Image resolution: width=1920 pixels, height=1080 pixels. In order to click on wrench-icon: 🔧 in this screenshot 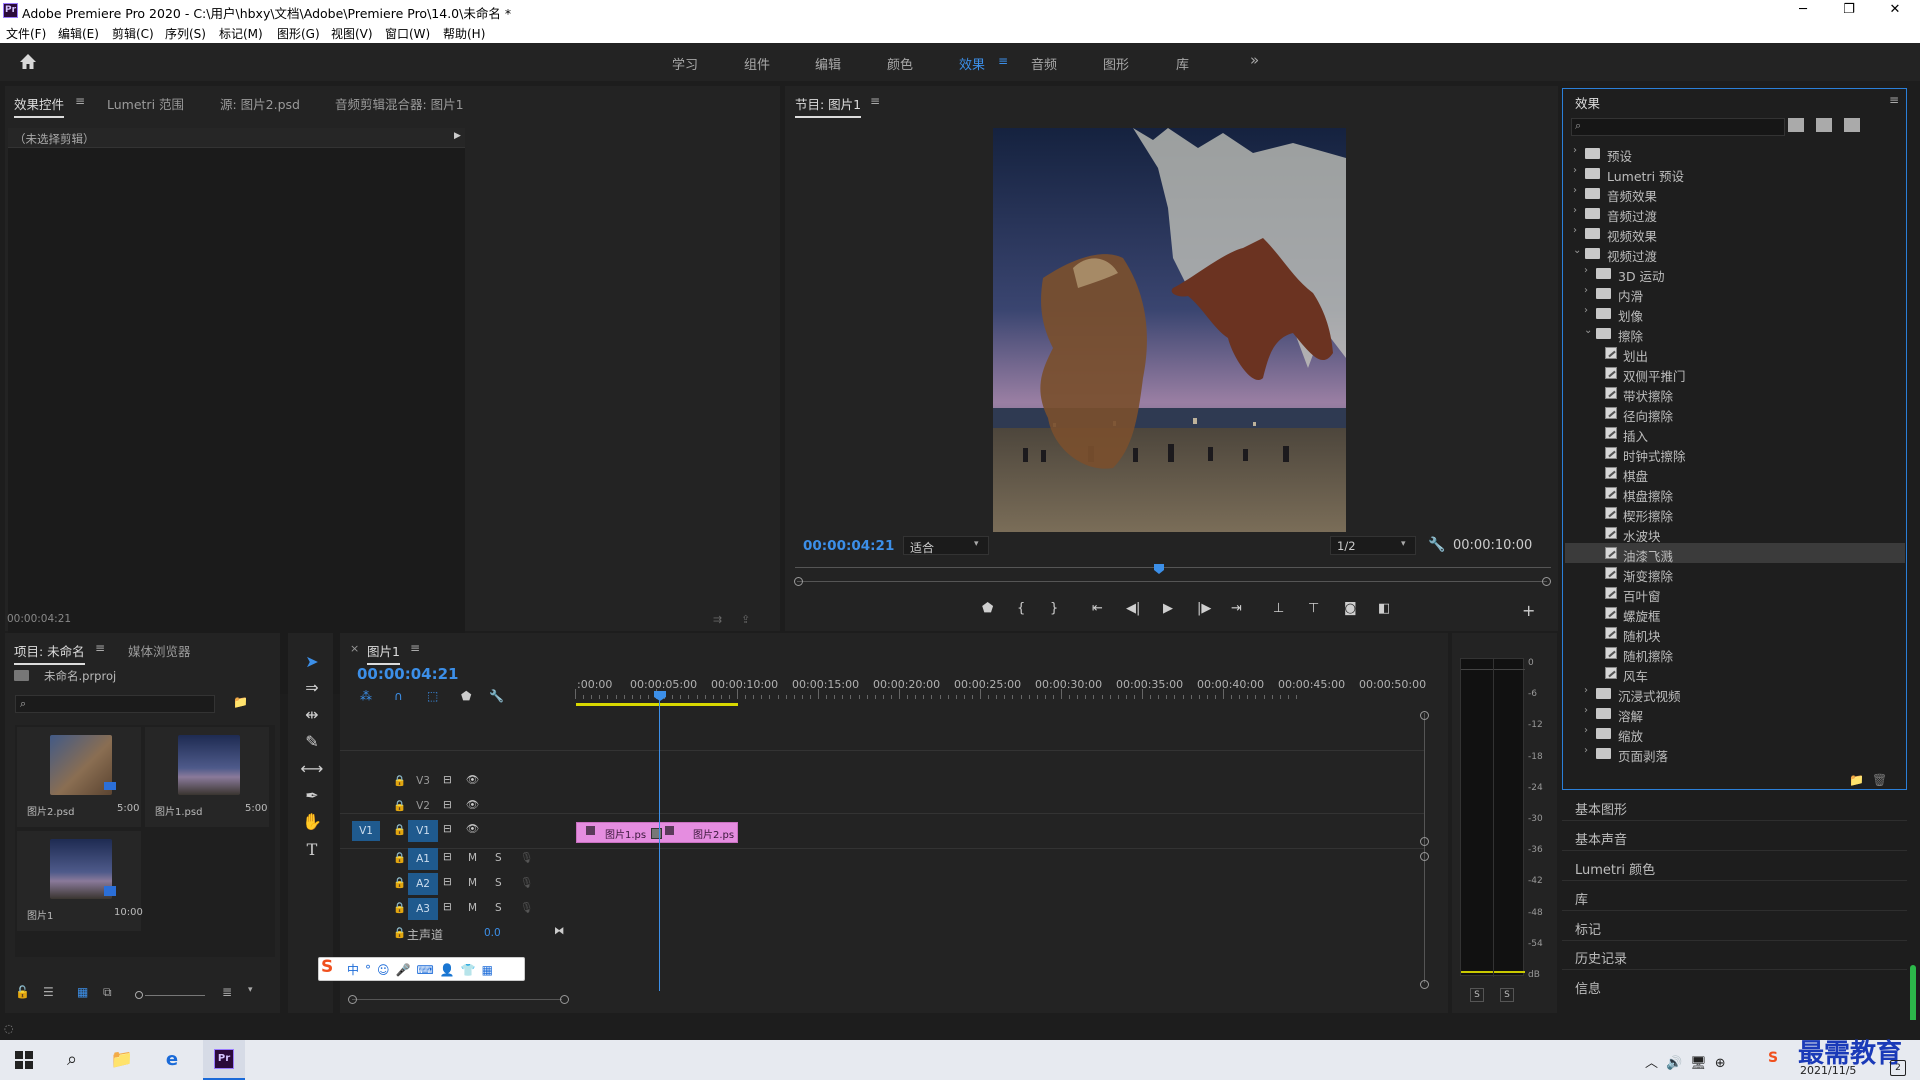, I will do `click(1436, 545)`.